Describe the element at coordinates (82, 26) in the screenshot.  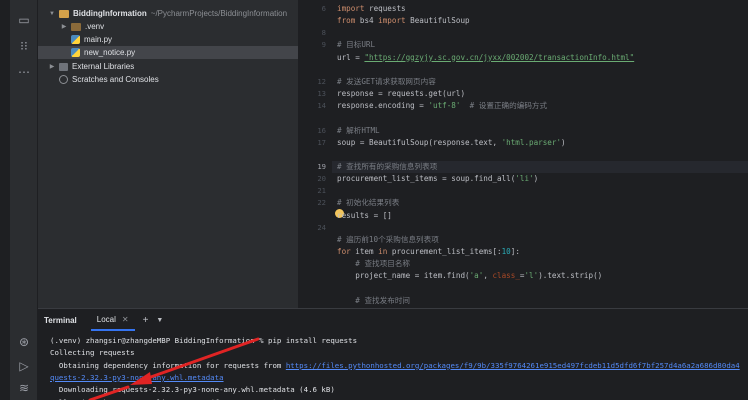
I see `tree-item-venv: ▶ .venv` at that location.